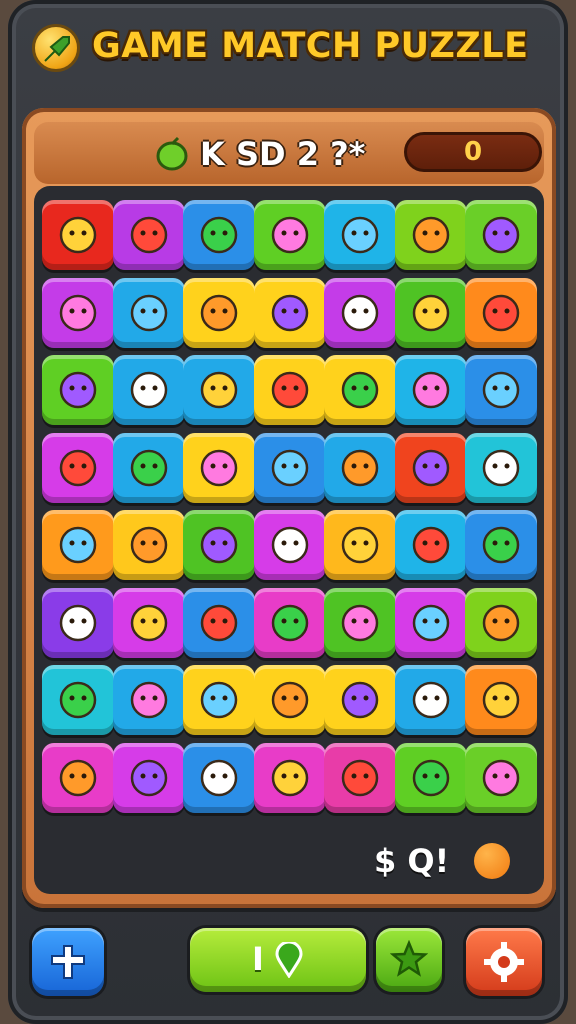 The height and width of the screenshot is (1024, 576). I want to click on skull-face-icon, so click(430, 777).